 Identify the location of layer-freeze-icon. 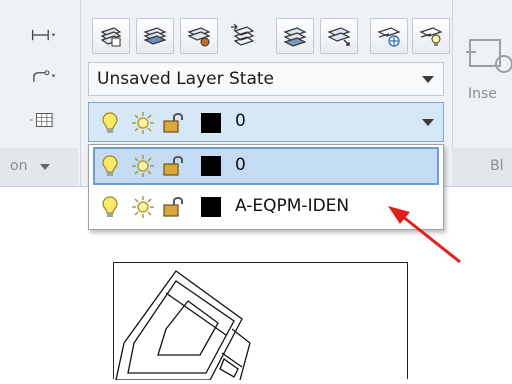
(389, 37).